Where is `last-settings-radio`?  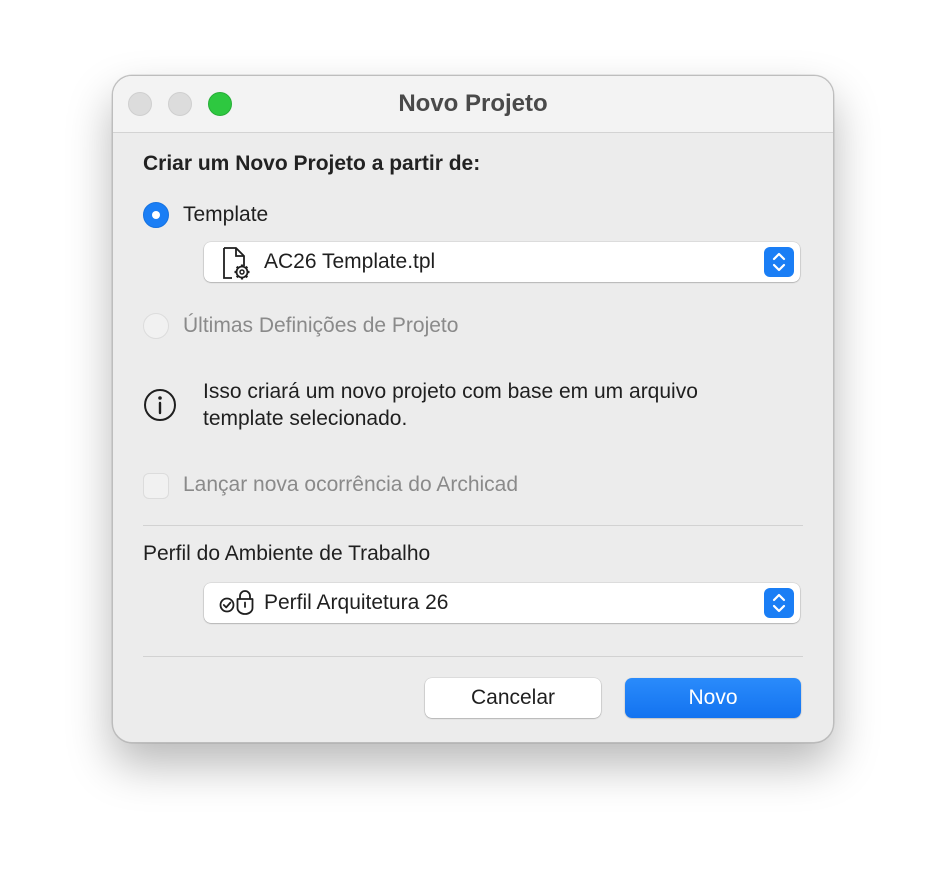 last-settings-radio is located at coordinates (156, 326).